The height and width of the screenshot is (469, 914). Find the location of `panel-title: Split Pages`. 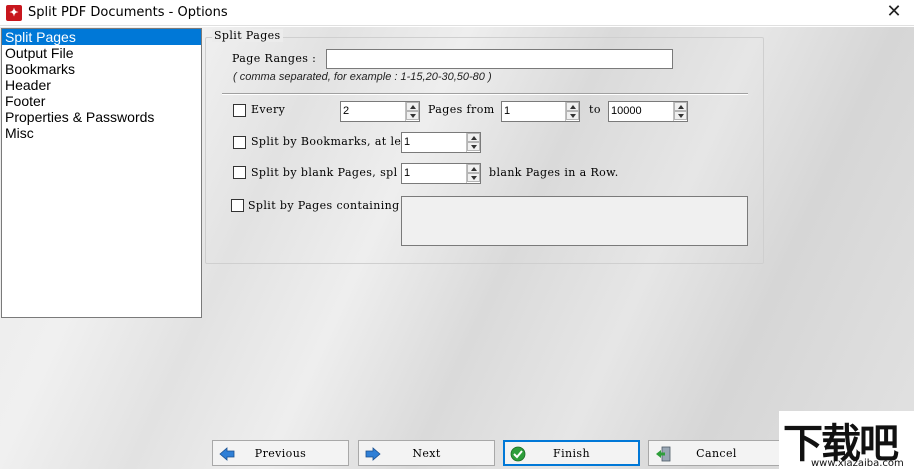

panel-title: Split Pages is located at coordinates (247, 35).